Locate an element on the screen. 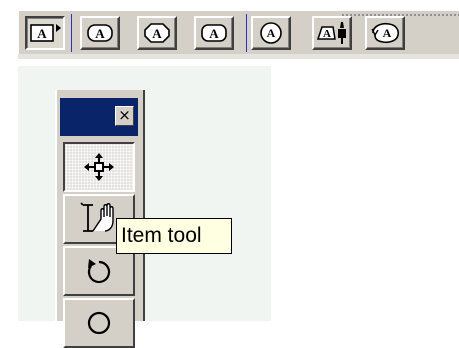 This screenshot has height=348, width=459. letter-a-circle-icon: A is located at coordinates (271, 33).